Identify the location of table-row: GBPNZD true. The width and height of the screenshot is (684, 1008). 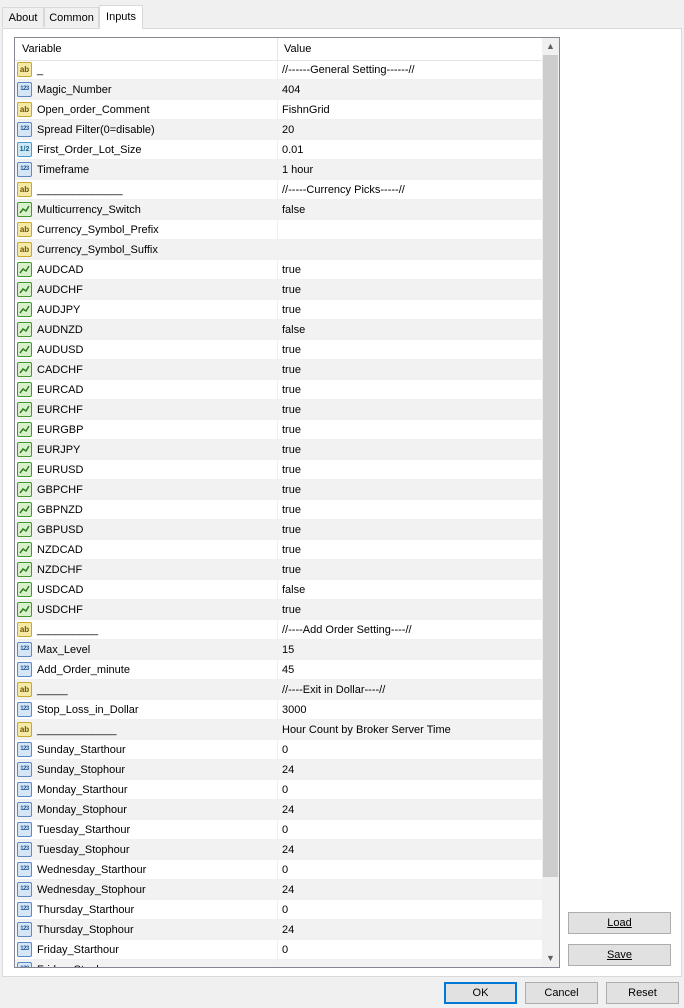
(278, 510).